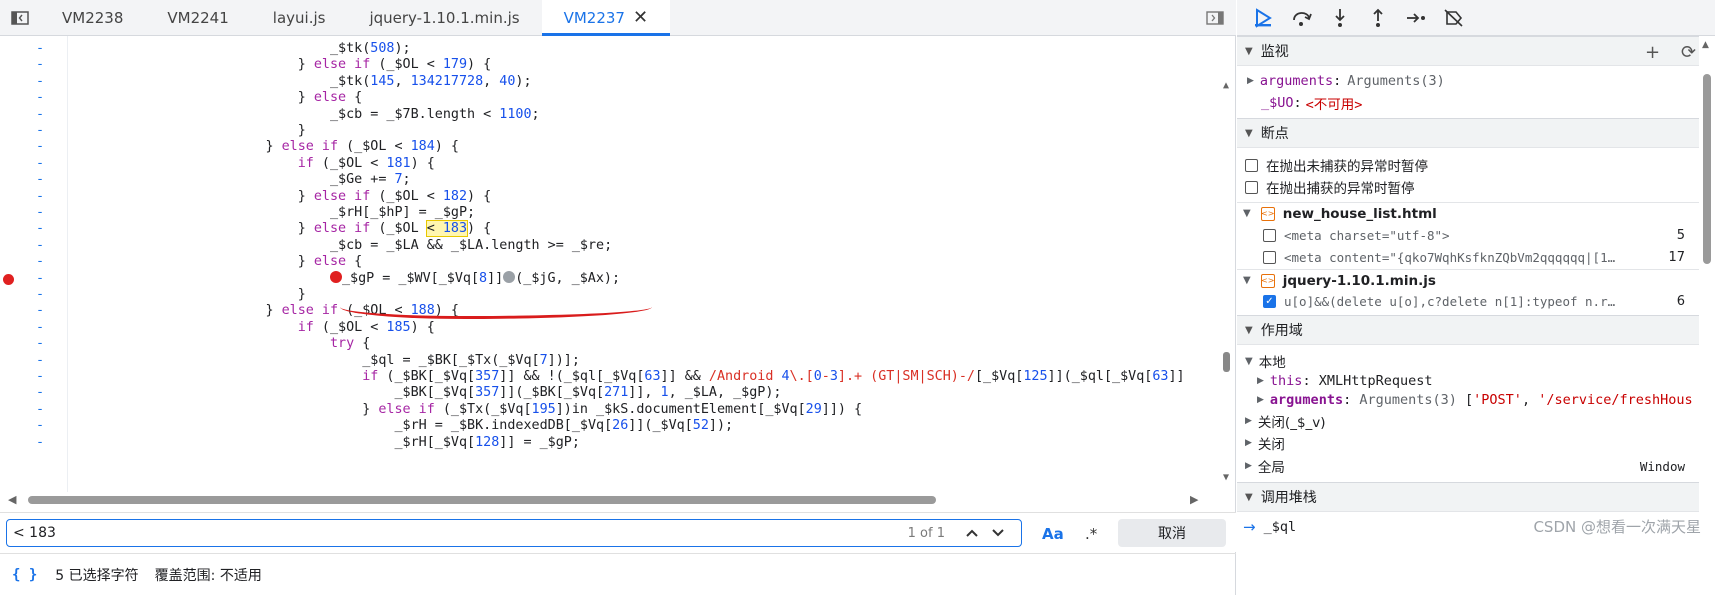 The image size is (1715, 595). Describe the element at coordinates (1468, 187) in the screenshot. I see `pause-caught-option: 在抛出捕获的异常时暂停` at that location.